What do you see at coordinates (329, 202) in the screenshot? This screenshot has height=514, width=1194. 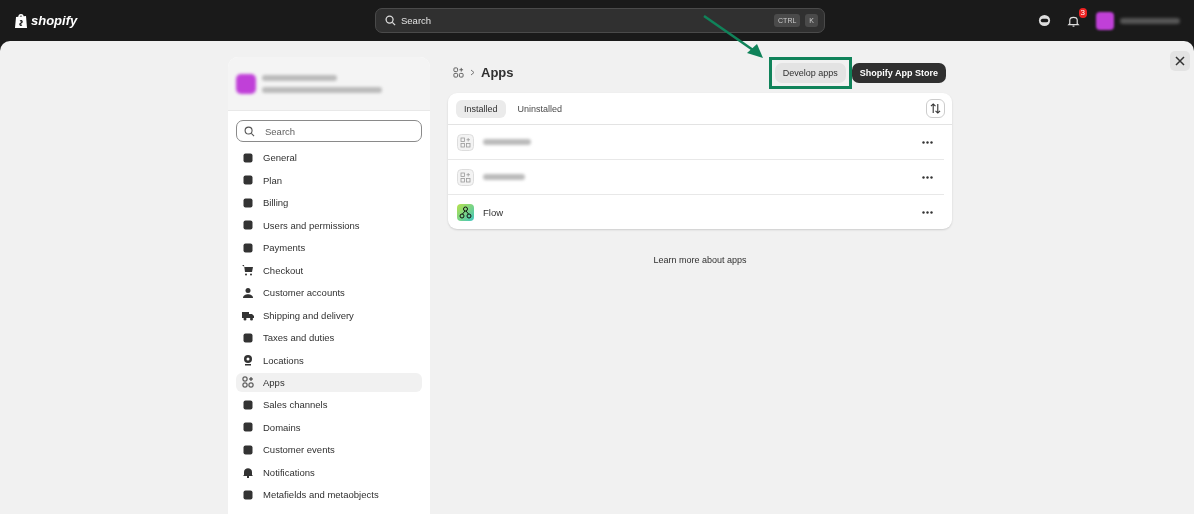 I see `nav-item: Billing` at bounding box center [329, 202].